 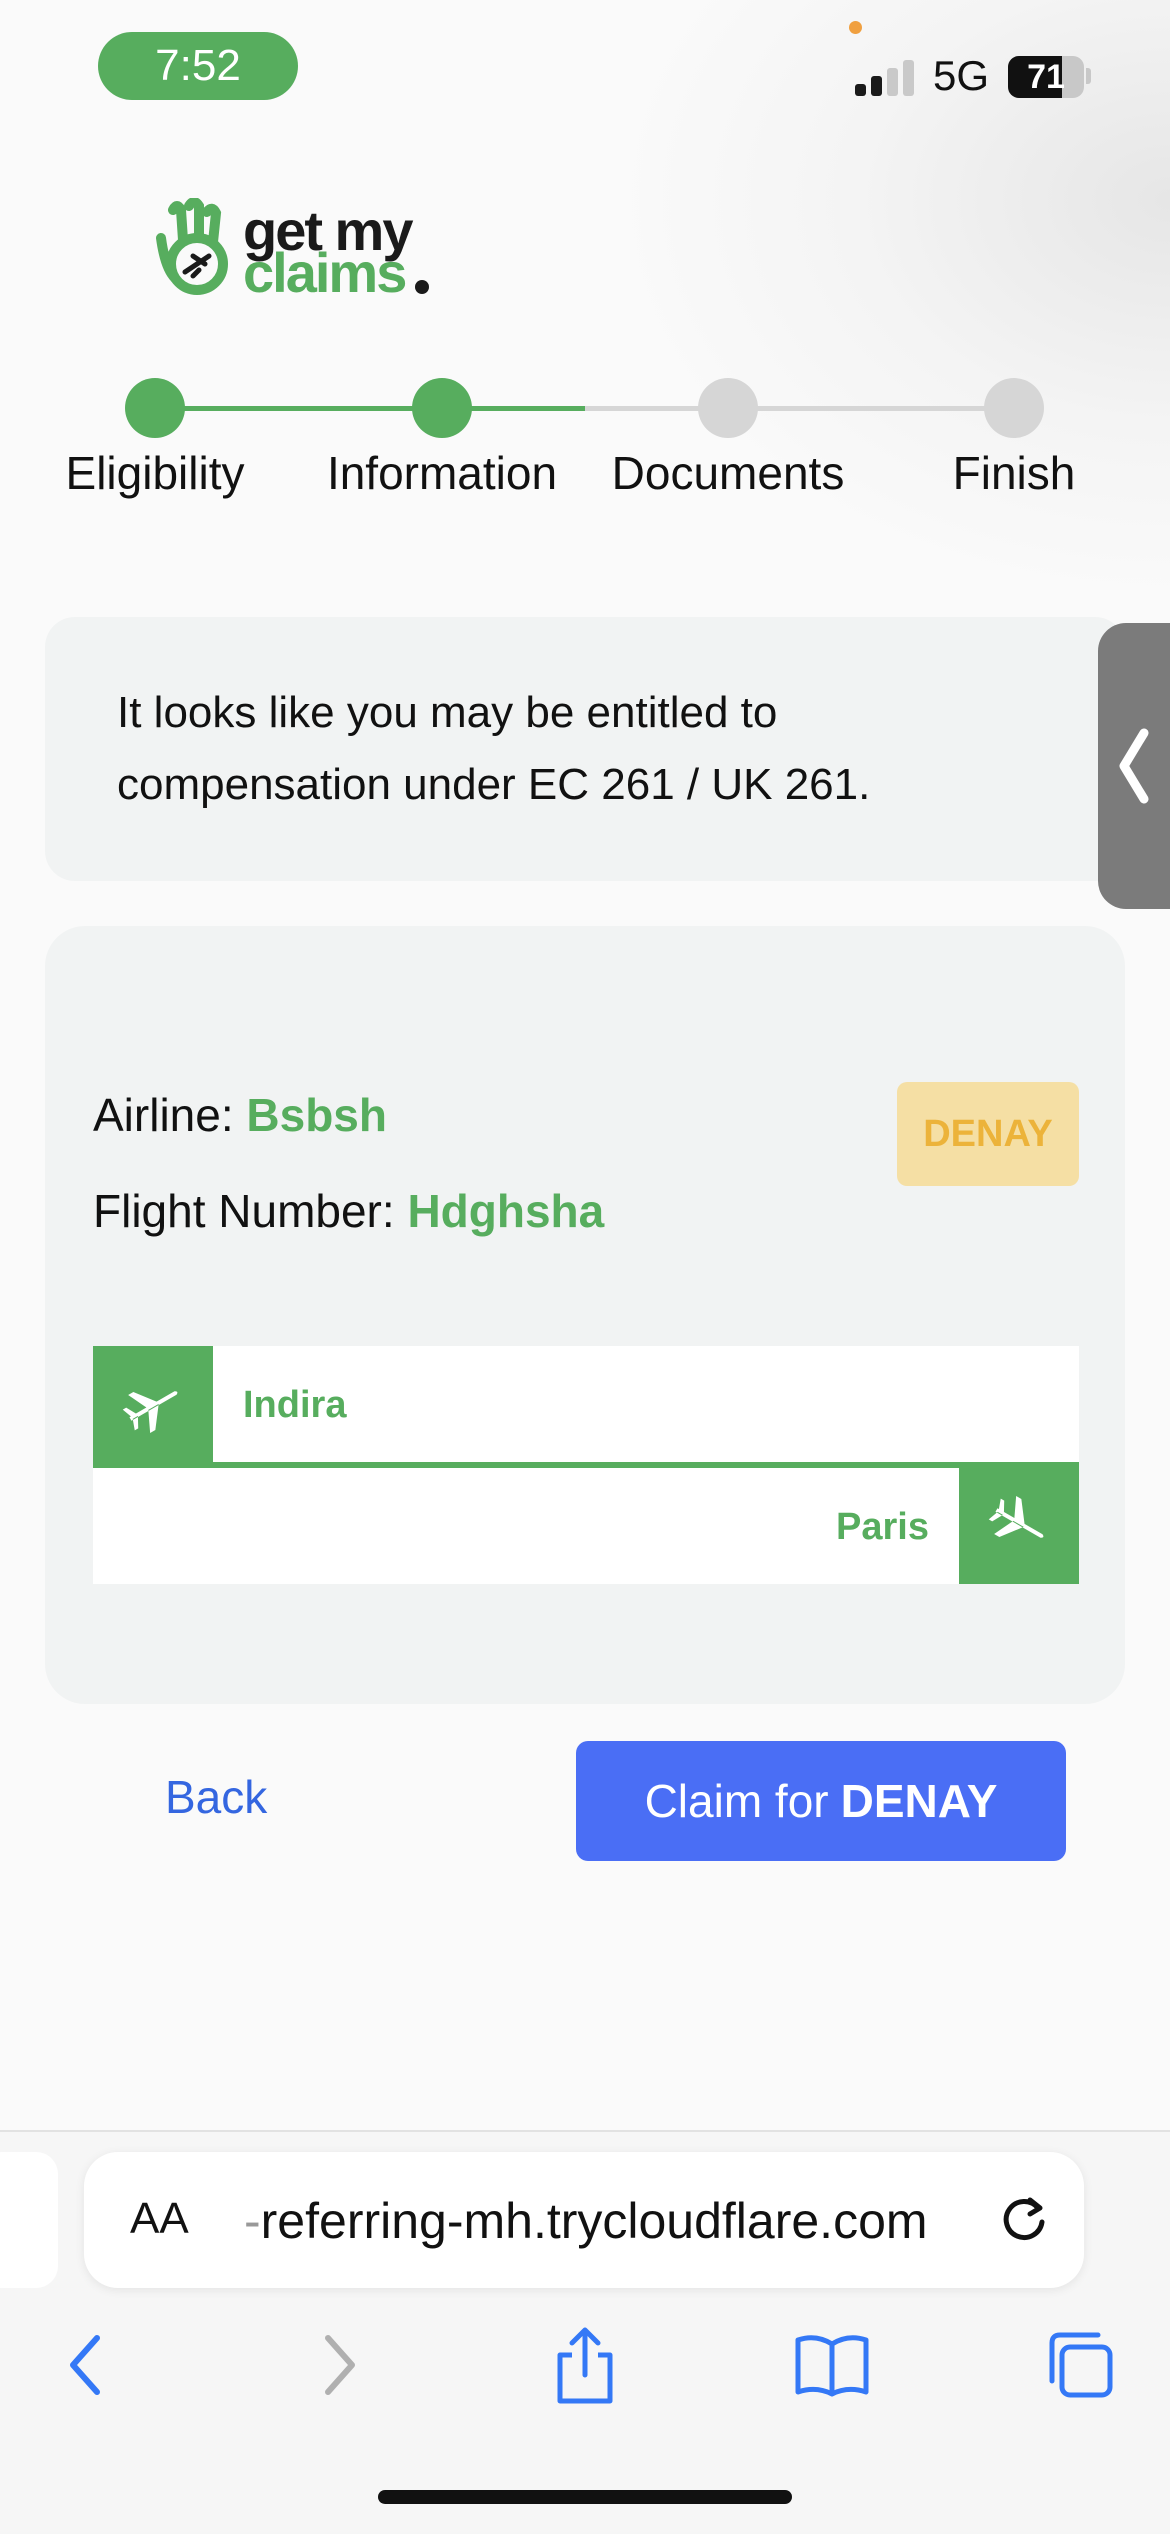 I want to click on open-book-glyph, so click(x=832, y=2366).